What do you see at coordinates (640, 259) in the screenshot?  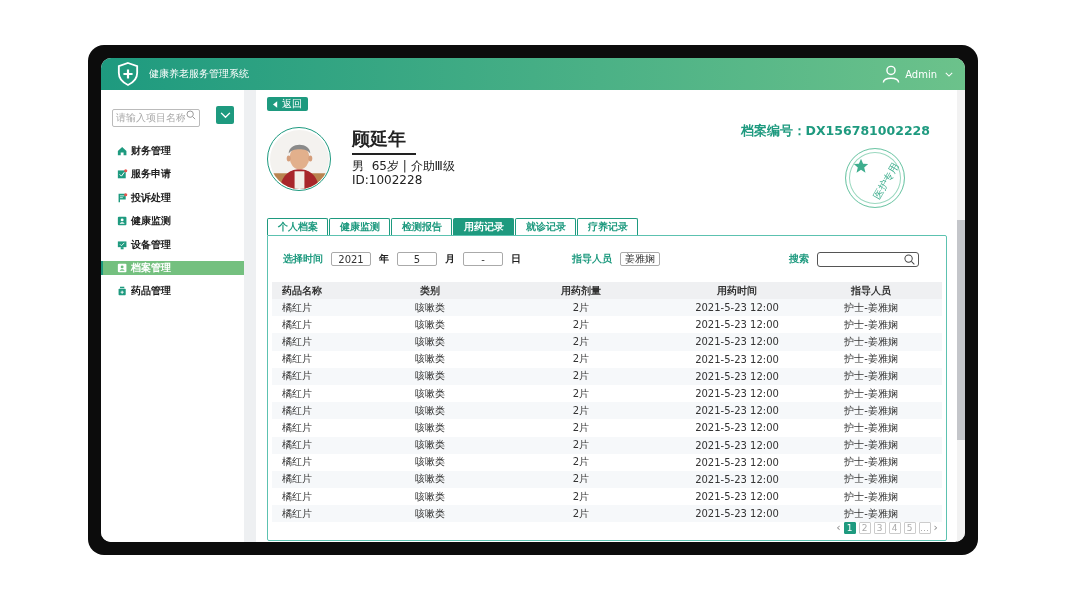 I see `staff-field: 姜雅娴` at bounding box center [640, 259].